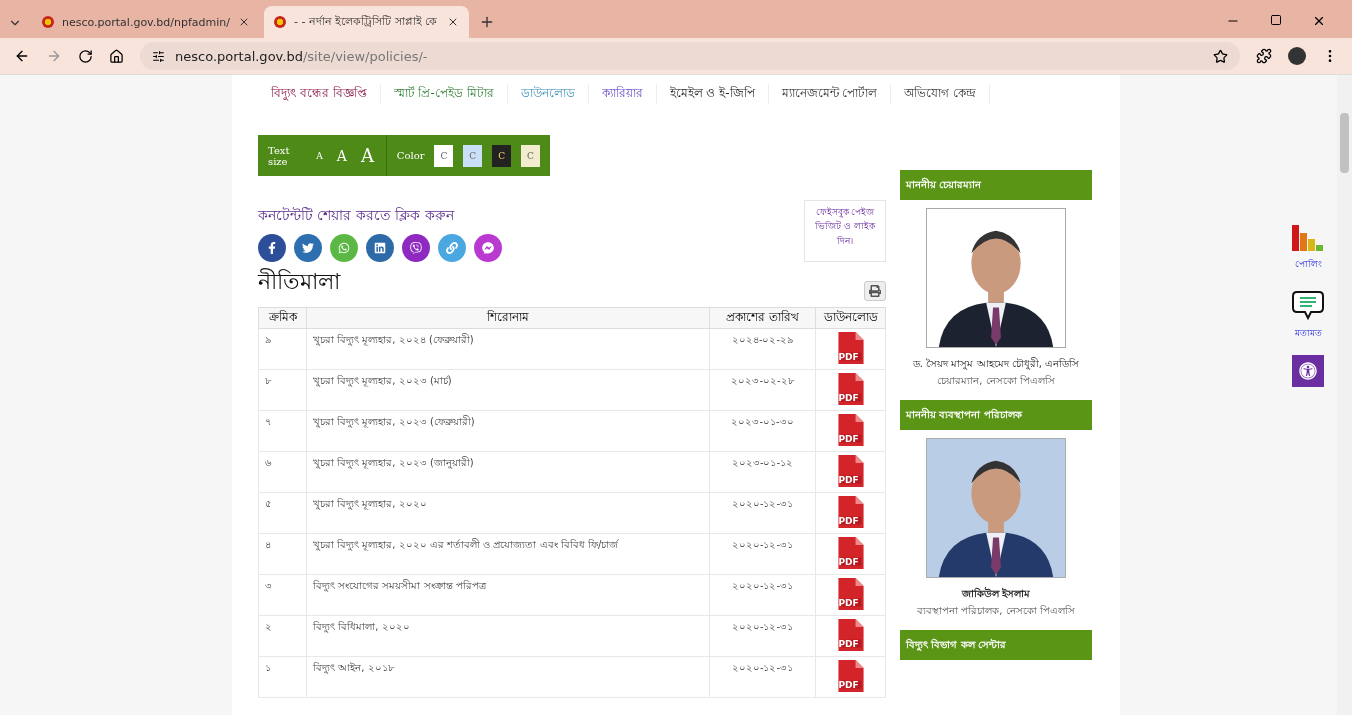  What do you see at coordinates (850, 318) in the screenshot?
I see `column-header: ডাউনলোড` at bounding box center [850, 318].